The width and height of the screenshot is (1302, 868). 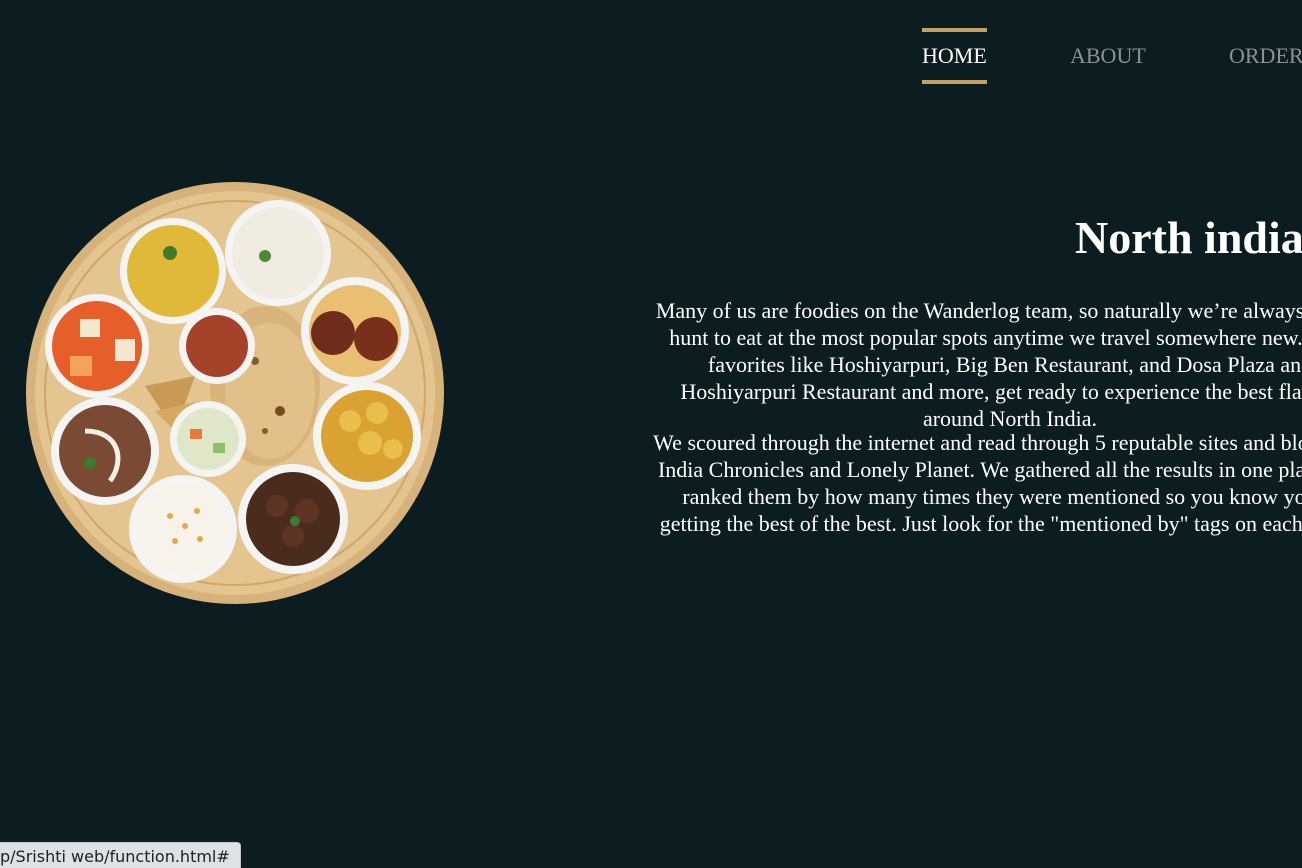 What do you see at coordinates (1188, 237) in the screenshot?
I see `page-title: North india` at bounding box center [1188, 237].